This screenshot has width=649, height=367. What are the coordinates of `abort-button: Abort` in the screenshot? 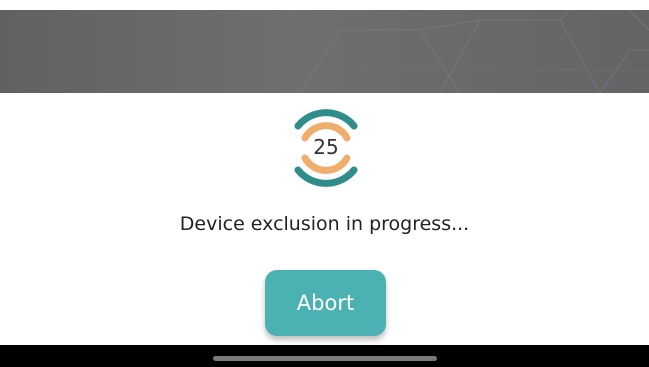 It's located at (325, 303).